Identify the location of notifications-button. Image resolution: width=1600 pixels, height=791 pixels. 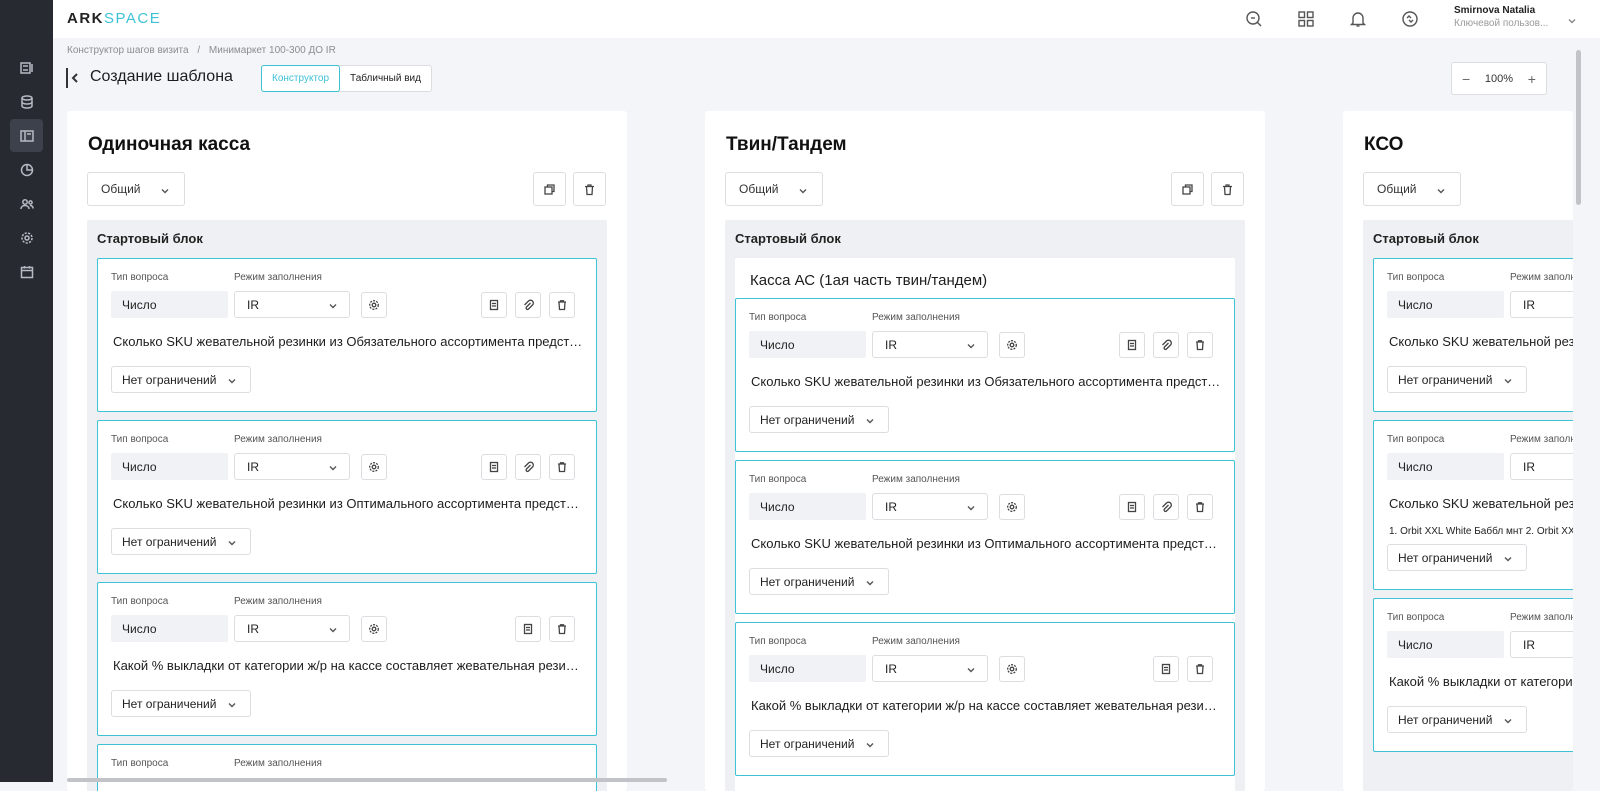
(1358, 19).